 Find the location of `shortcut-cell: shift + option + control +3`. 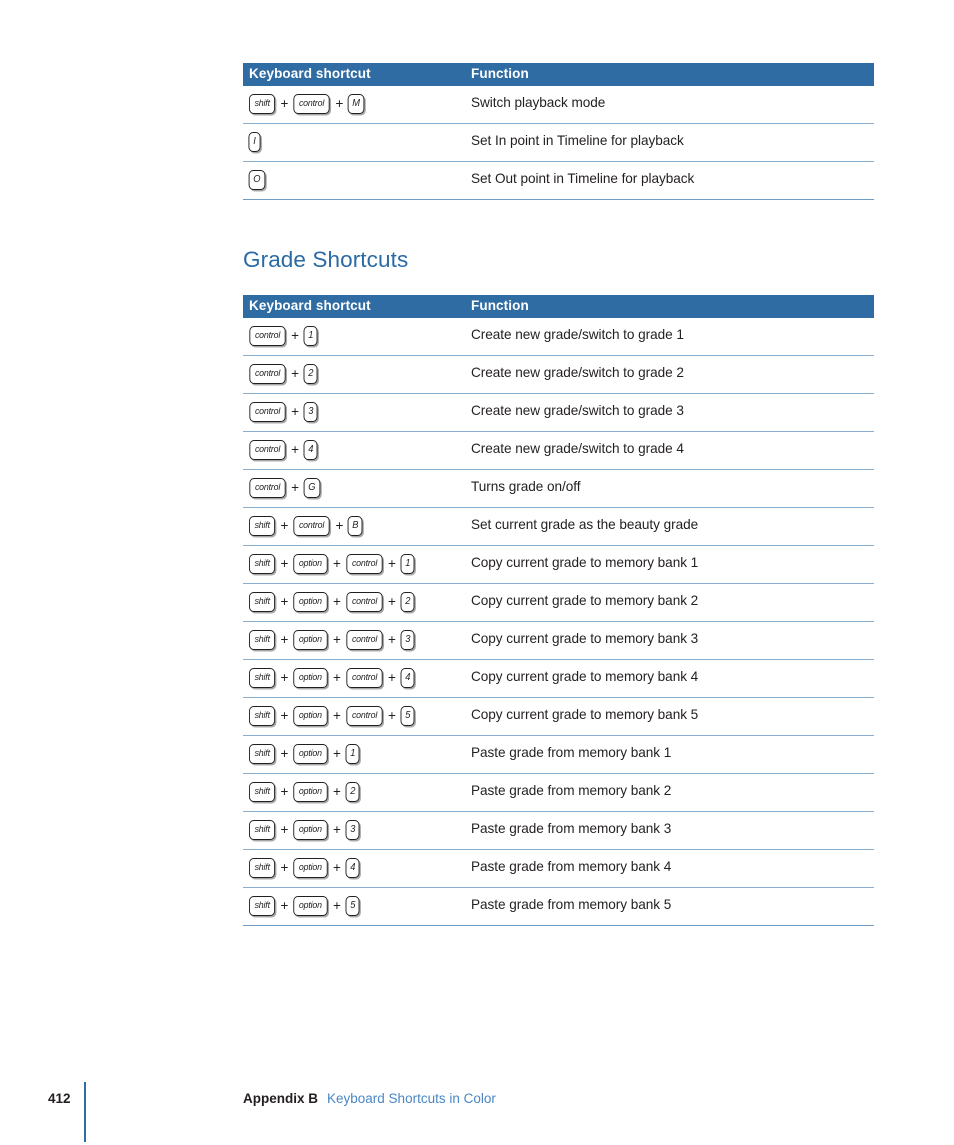

shortcut-cell: shift + option + control +3 is located at coordinates (350, 640).